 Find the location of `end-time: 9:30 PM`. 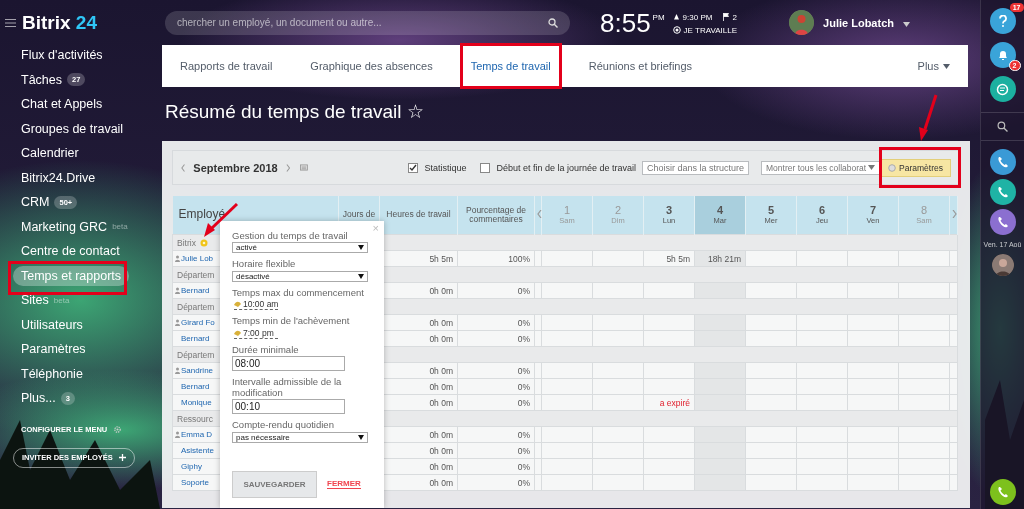

end-time: 9:30 PM is located at coordinates (697, 17).